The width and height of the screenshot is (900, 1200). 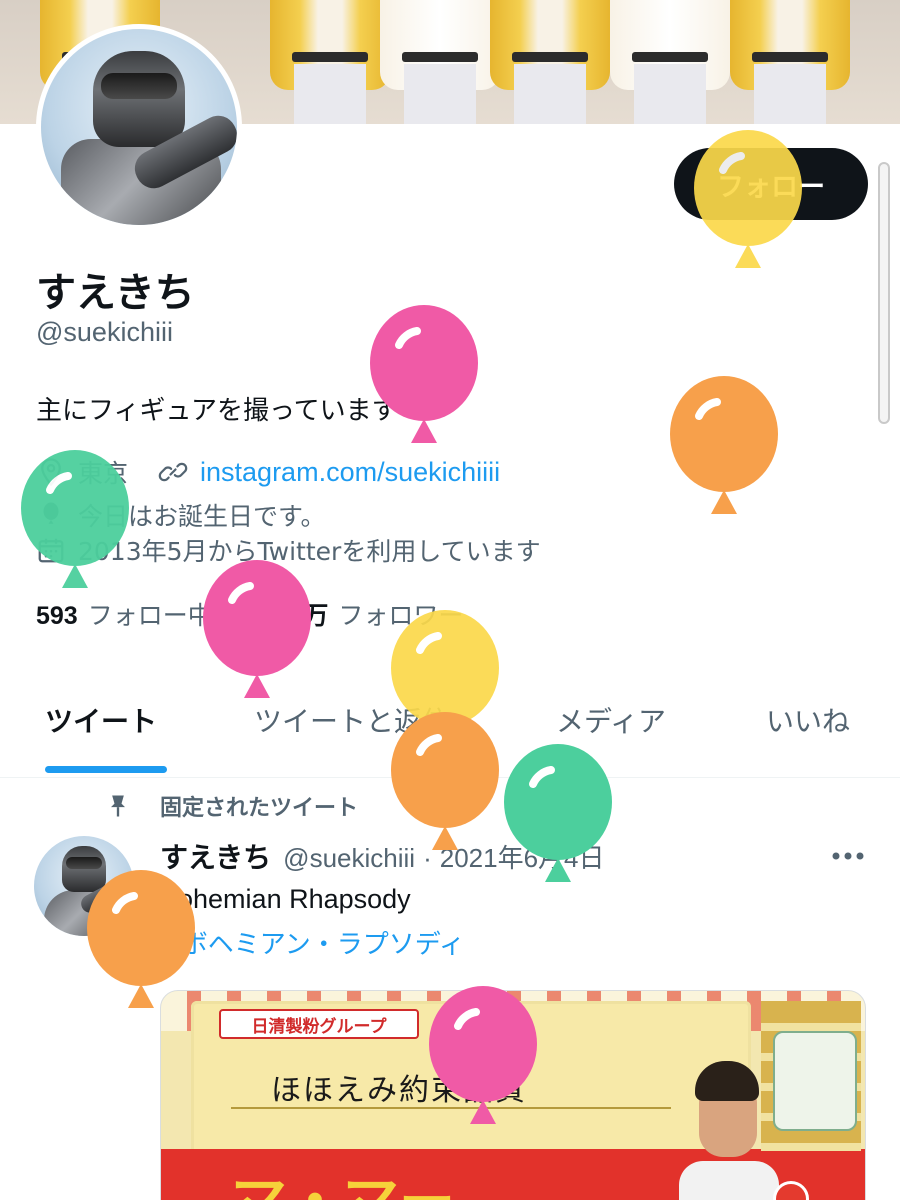 I want to click on website-link: instagram.com/suekichiiii, so click(x=350, y=472).